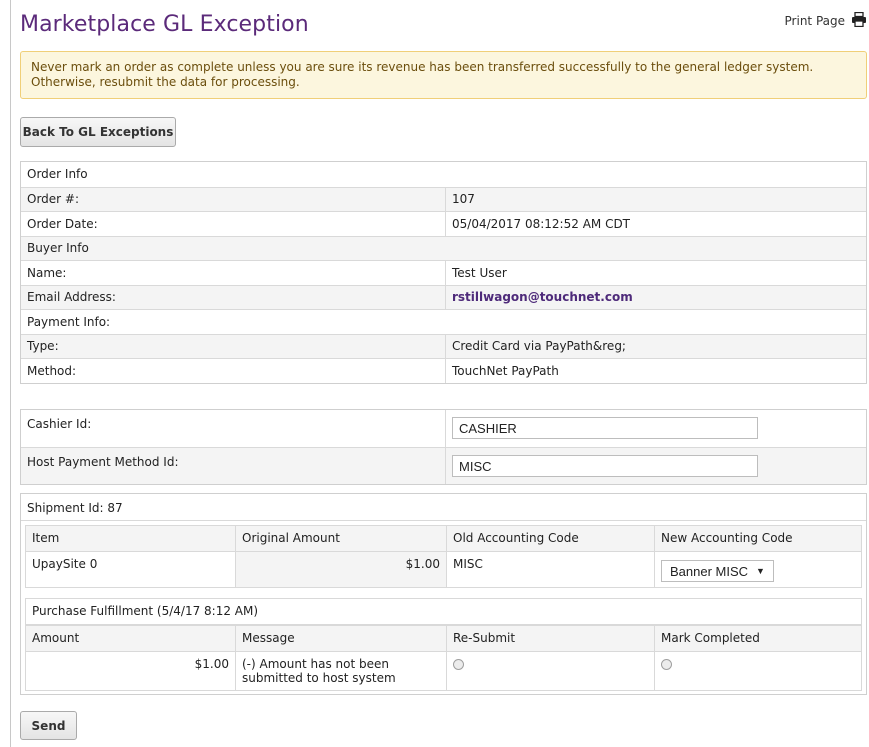  What do you see at coordinates (550, 538) in the screenshot?
I see `column-header-old-accounting-code: Old Accounting Code` at bounding box center [550, 538].